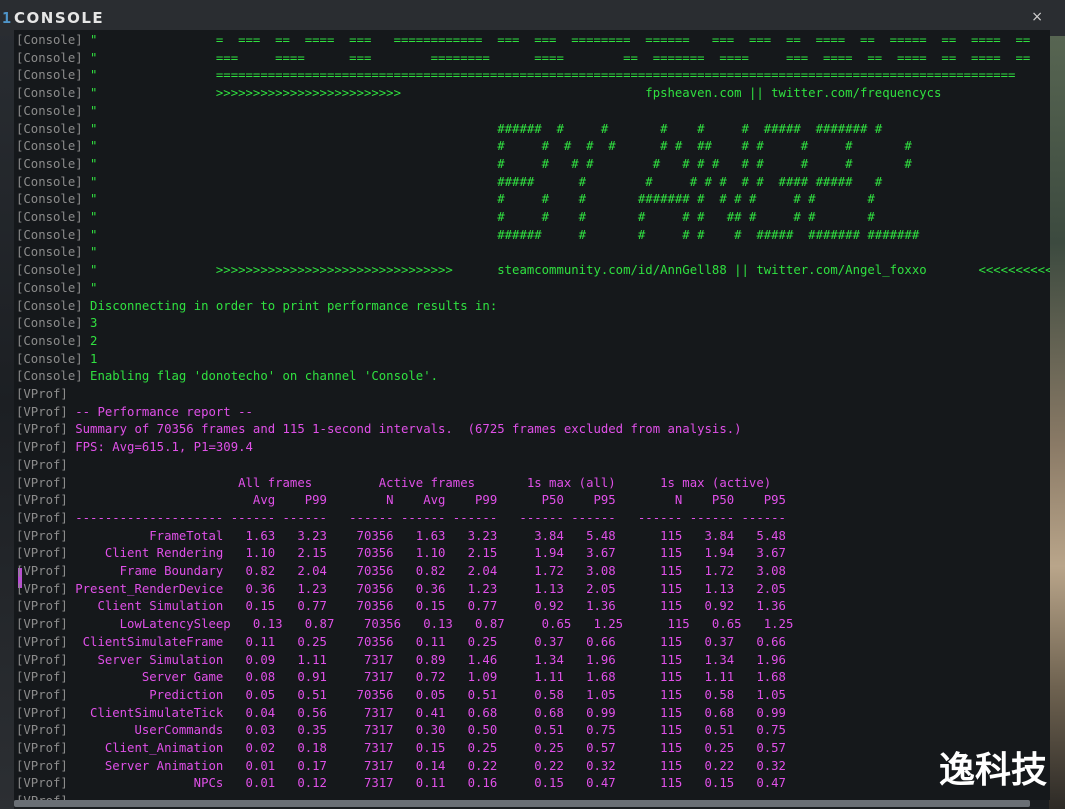  What do you see at coordinates (482, 181) in the screenshot?
I see `line-text: " ##### # # # # # # # #### ##### #` at bounding box center [482, 181].